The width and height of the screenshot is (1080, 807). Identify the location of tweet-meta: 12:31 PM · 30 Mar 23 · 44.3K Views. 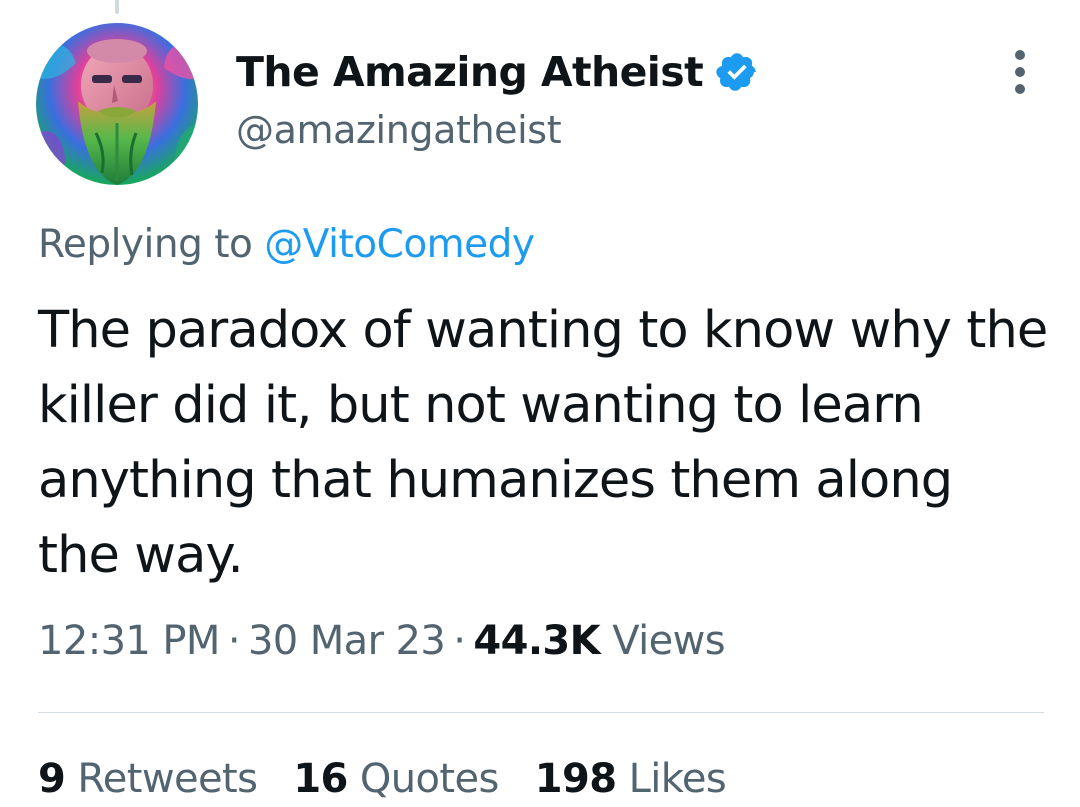
(382, 641).